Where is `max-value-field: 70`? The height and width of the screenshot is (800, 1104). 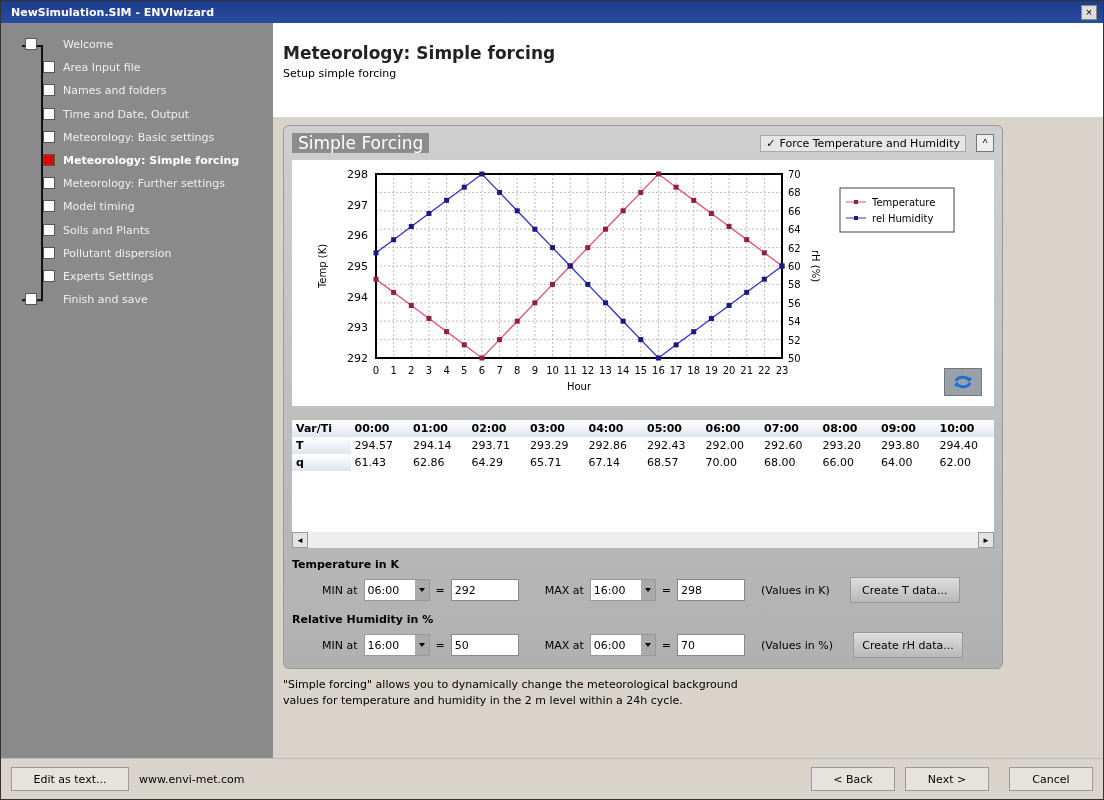 max-value-field: 70 is located at coordinates (711, 645).